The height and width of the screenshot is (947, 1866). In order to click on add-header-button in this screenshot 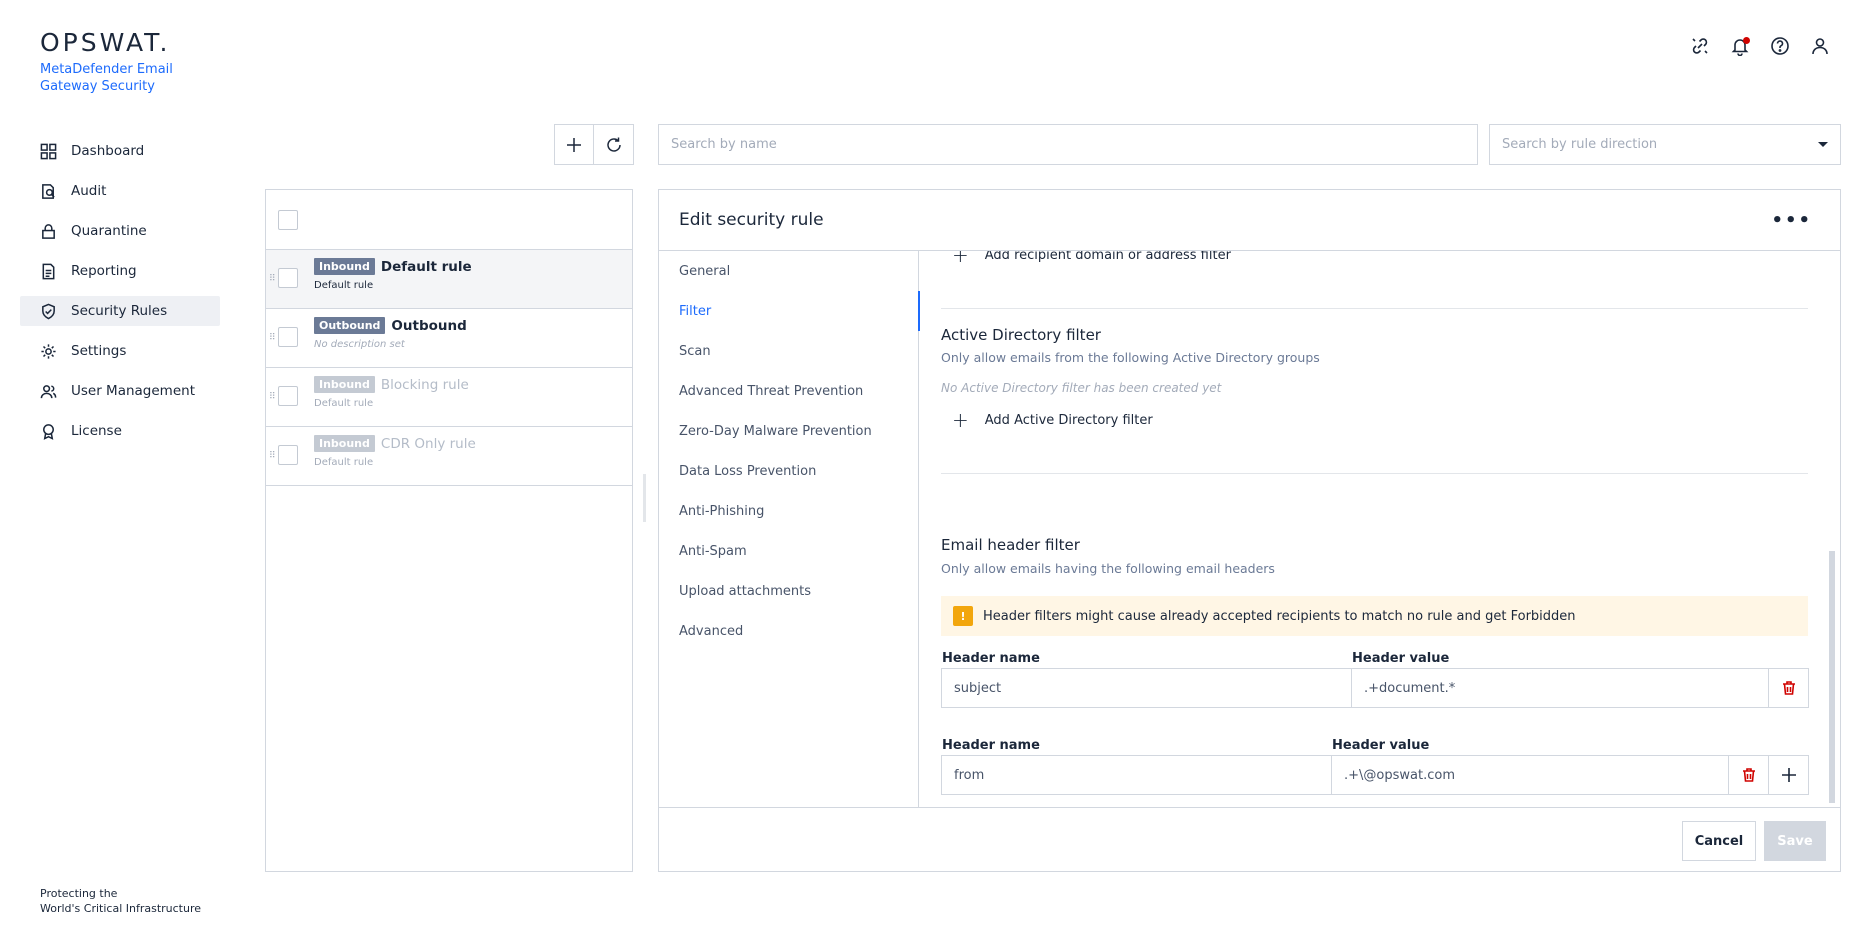, I will do `click(1789, 775)`.